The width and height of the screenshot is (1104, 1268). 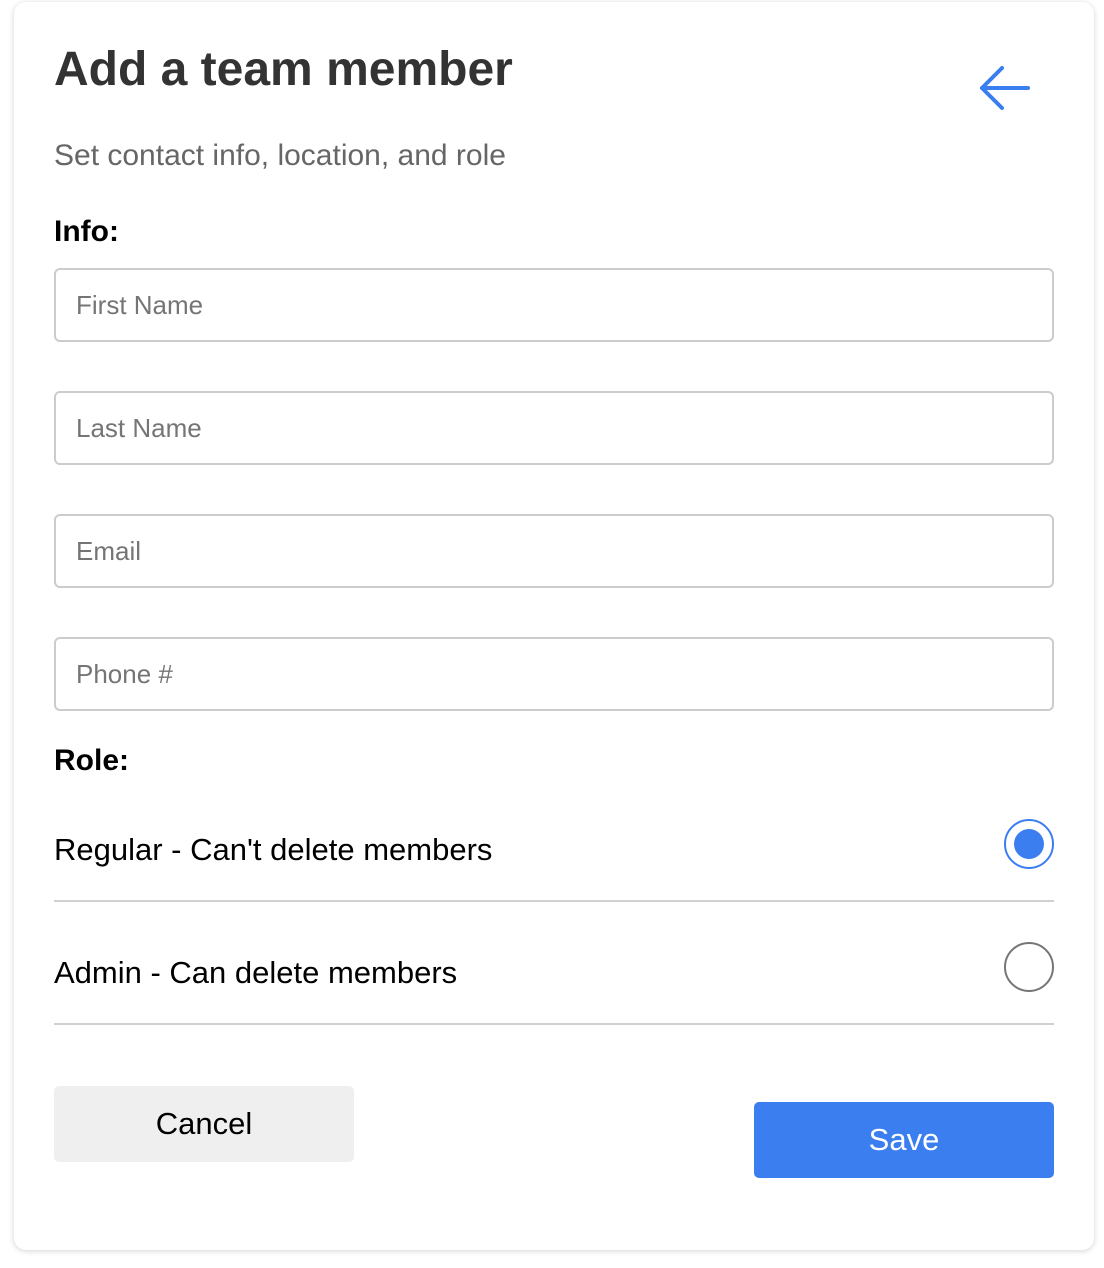 What do you see at coordinates (256, 972) in the screenshot?
I see `role-option-label: Admin - Can delete members` at bounding box center [256, 972].